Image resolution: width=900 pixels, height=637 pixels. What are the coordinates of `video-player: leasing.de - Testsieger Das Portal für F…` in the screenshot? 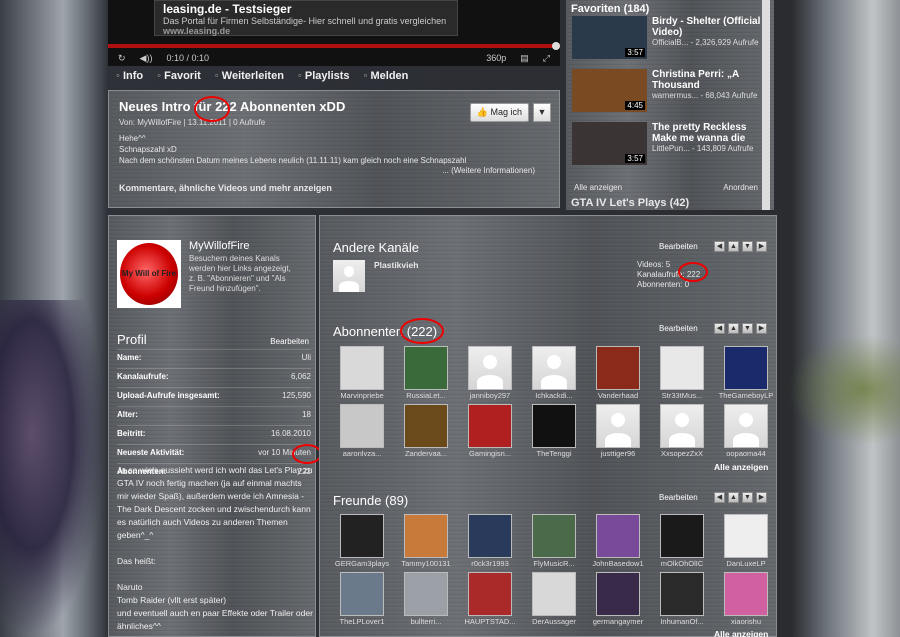 It's located at (334, 33).